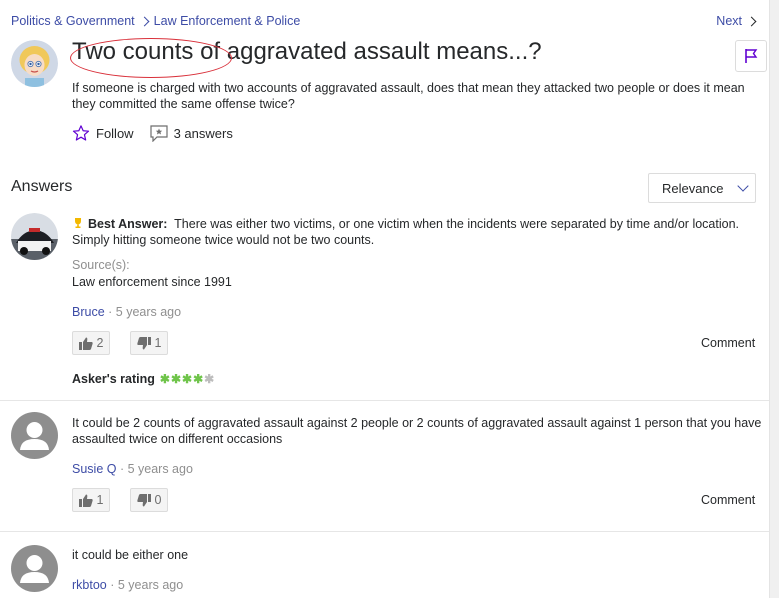 The width and height of the screenshot is (779, 598). What do you see at coordinates (113, 379) in the screenshot?
I see `askers-rating-label: Asker's rating` at bounding box center [113, 379].